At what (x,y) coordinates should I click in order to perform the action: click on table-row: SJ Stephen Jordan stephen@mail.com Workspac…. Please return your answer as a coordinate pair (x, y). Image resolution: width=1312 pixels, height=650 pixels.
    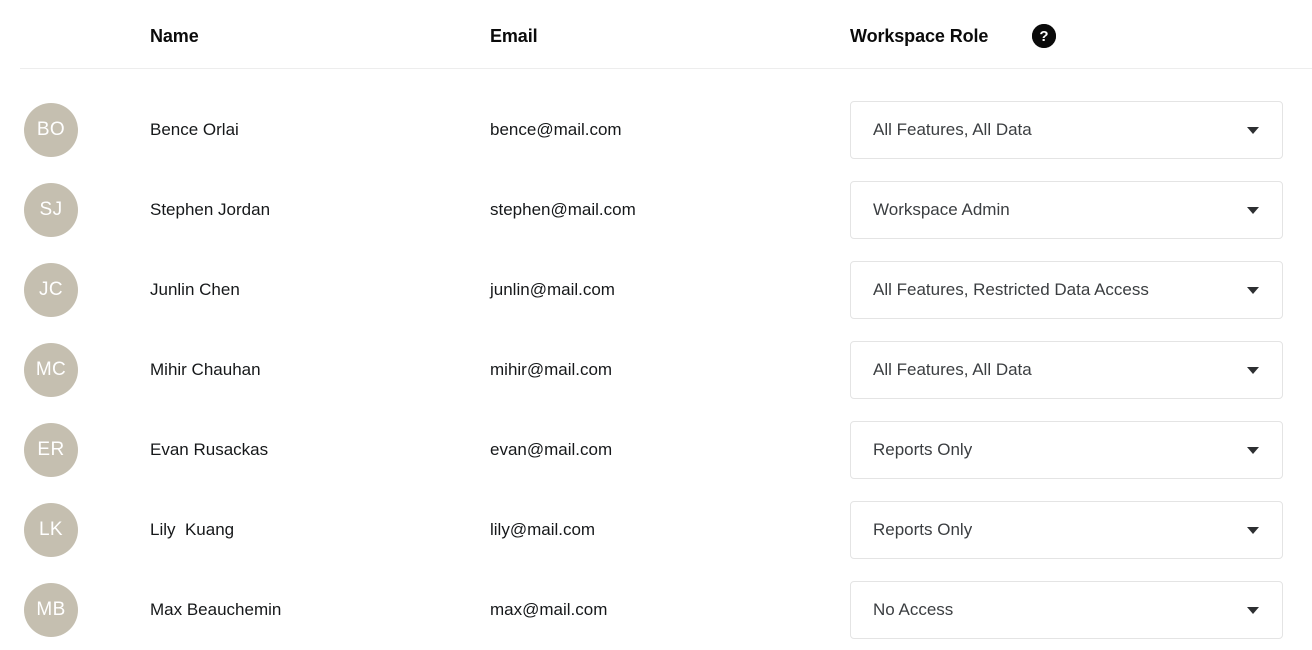
    Looking at the image, I should click on (656, 210).